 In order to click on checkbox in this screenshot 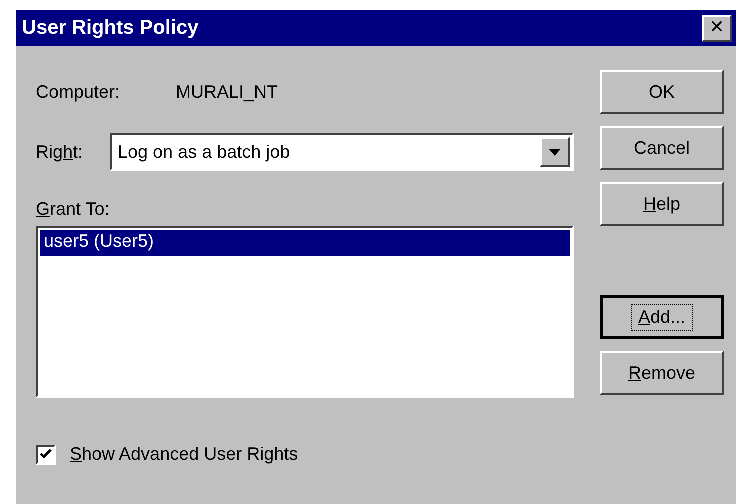, I will do `click(46, 454)`.